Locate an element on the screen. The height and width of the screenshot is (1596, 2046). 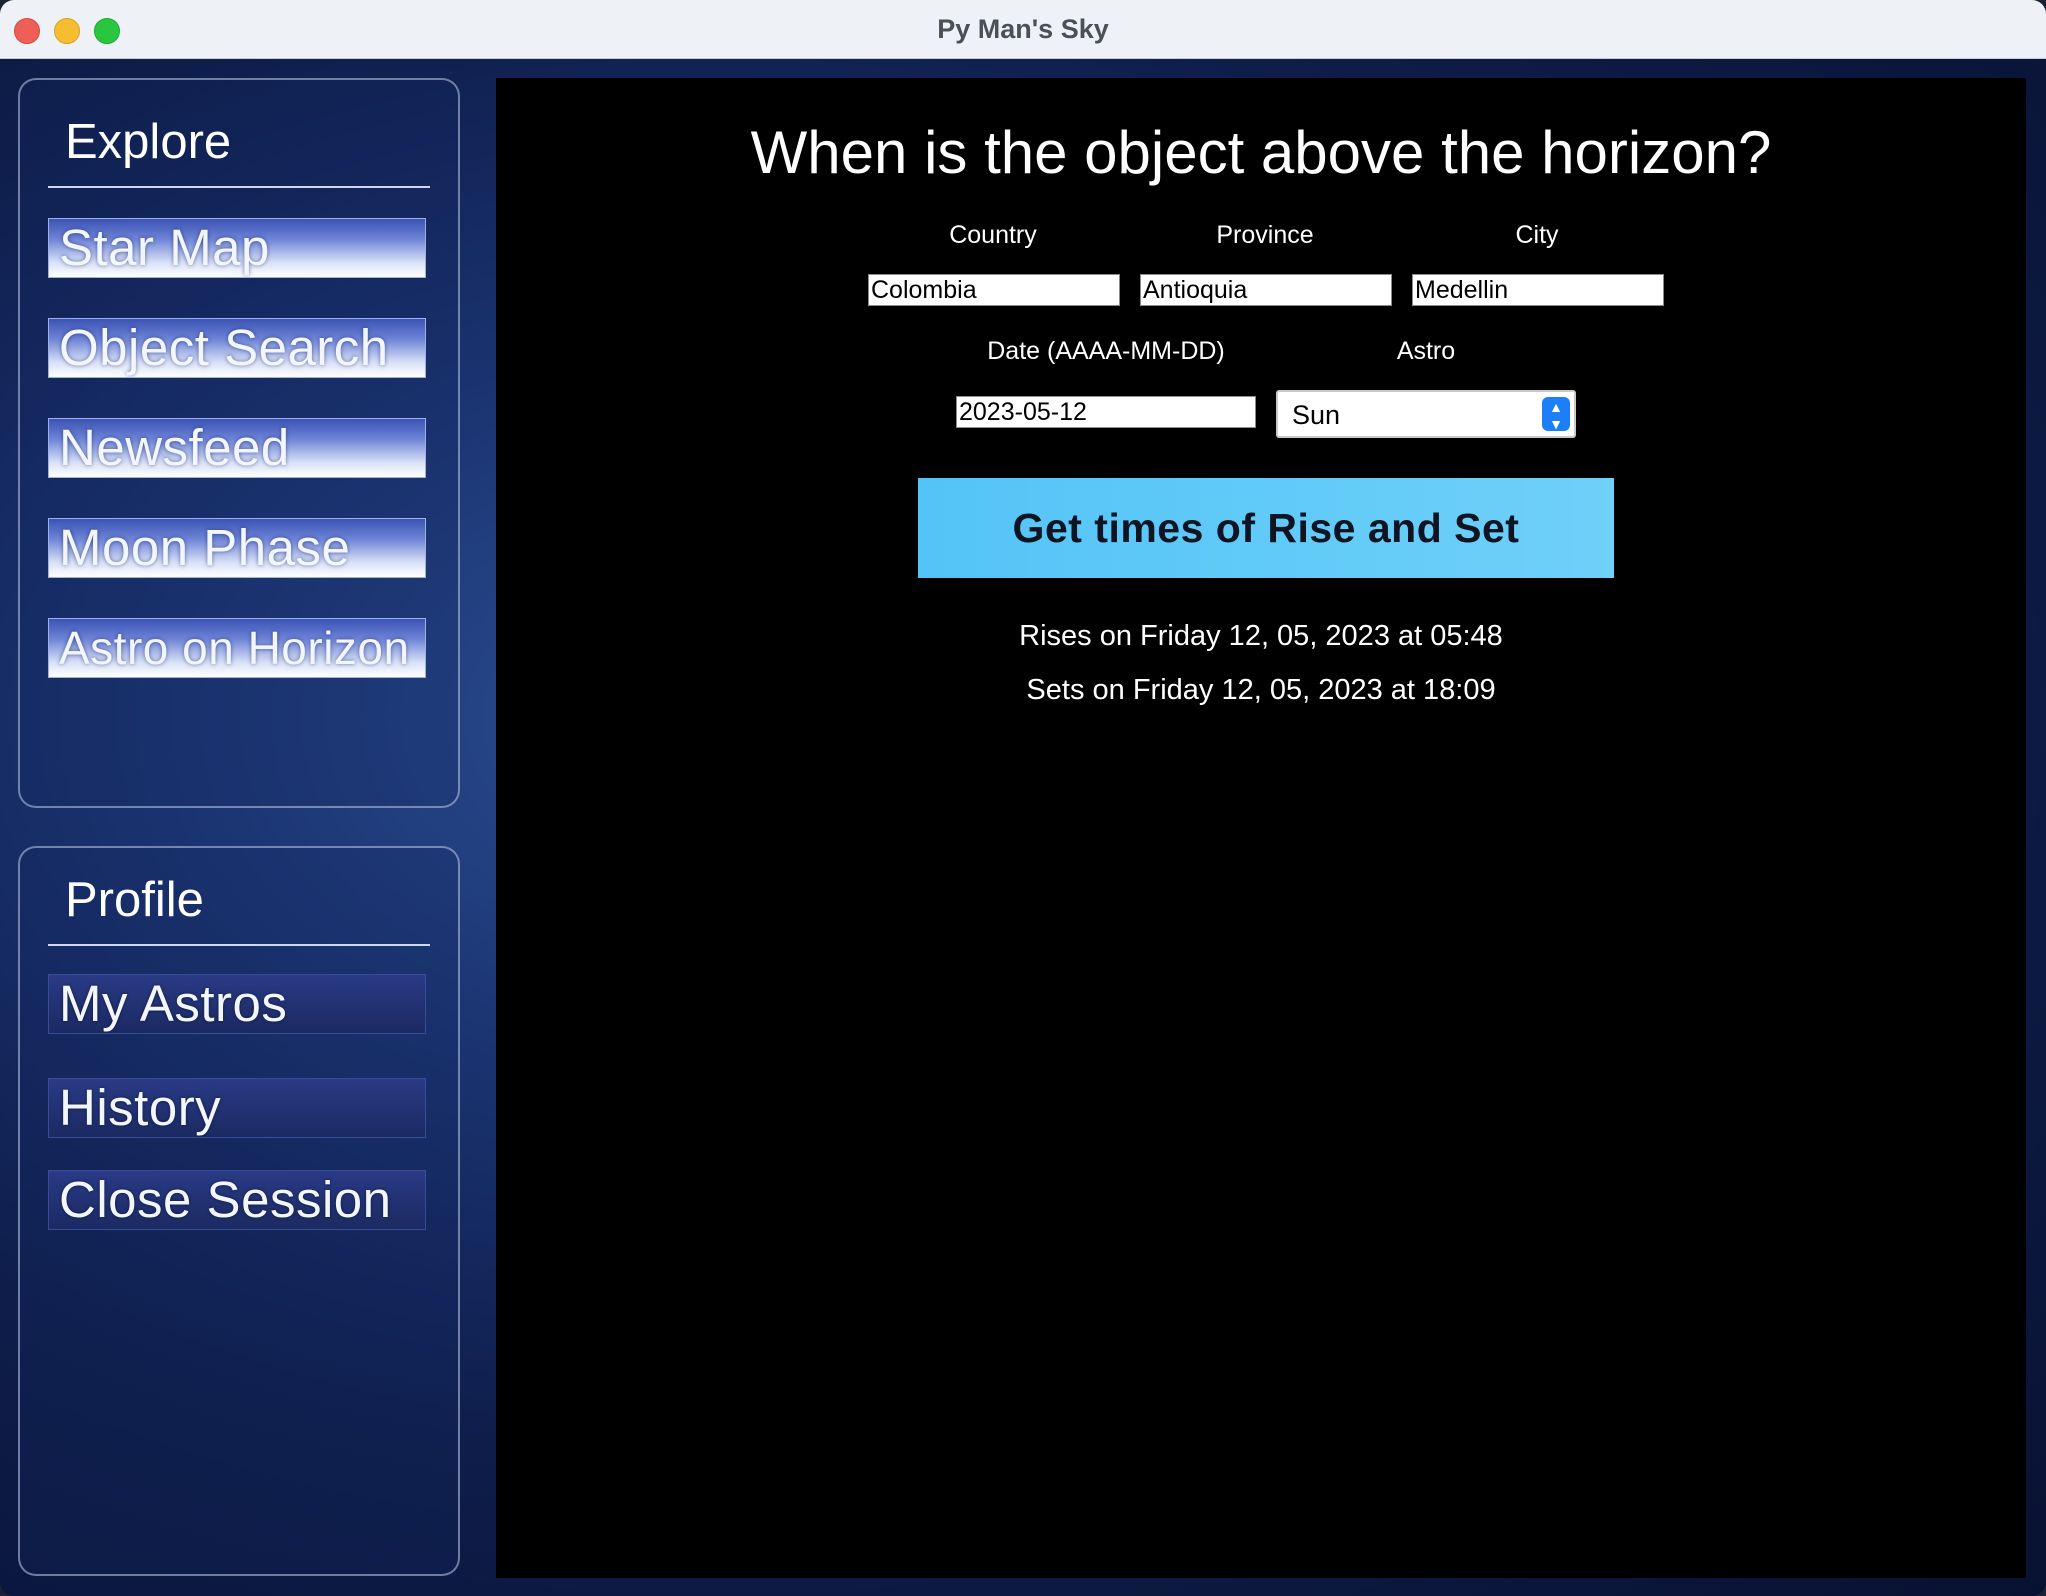
province-label: Province is located at coordinates (1265, 235).